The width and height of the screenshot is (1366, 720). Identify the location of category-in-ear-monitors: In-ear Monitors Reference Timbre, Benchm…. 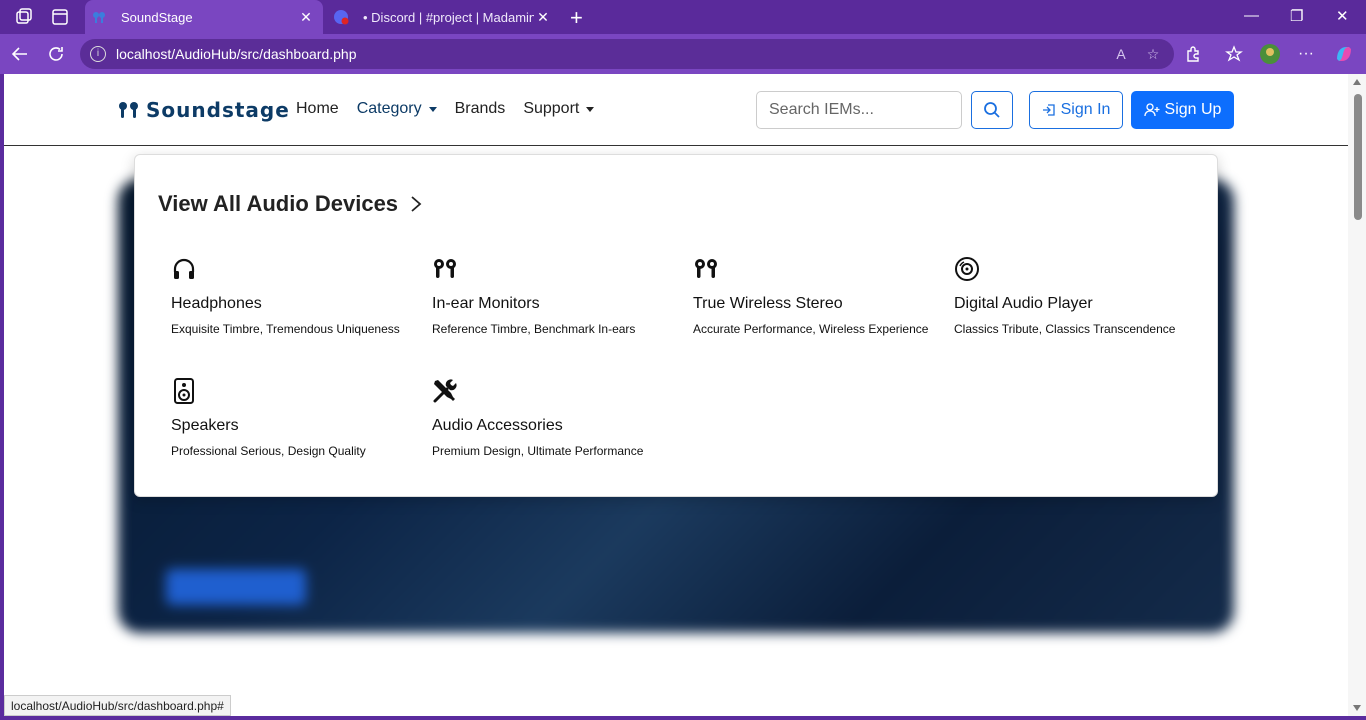
(557, 296).